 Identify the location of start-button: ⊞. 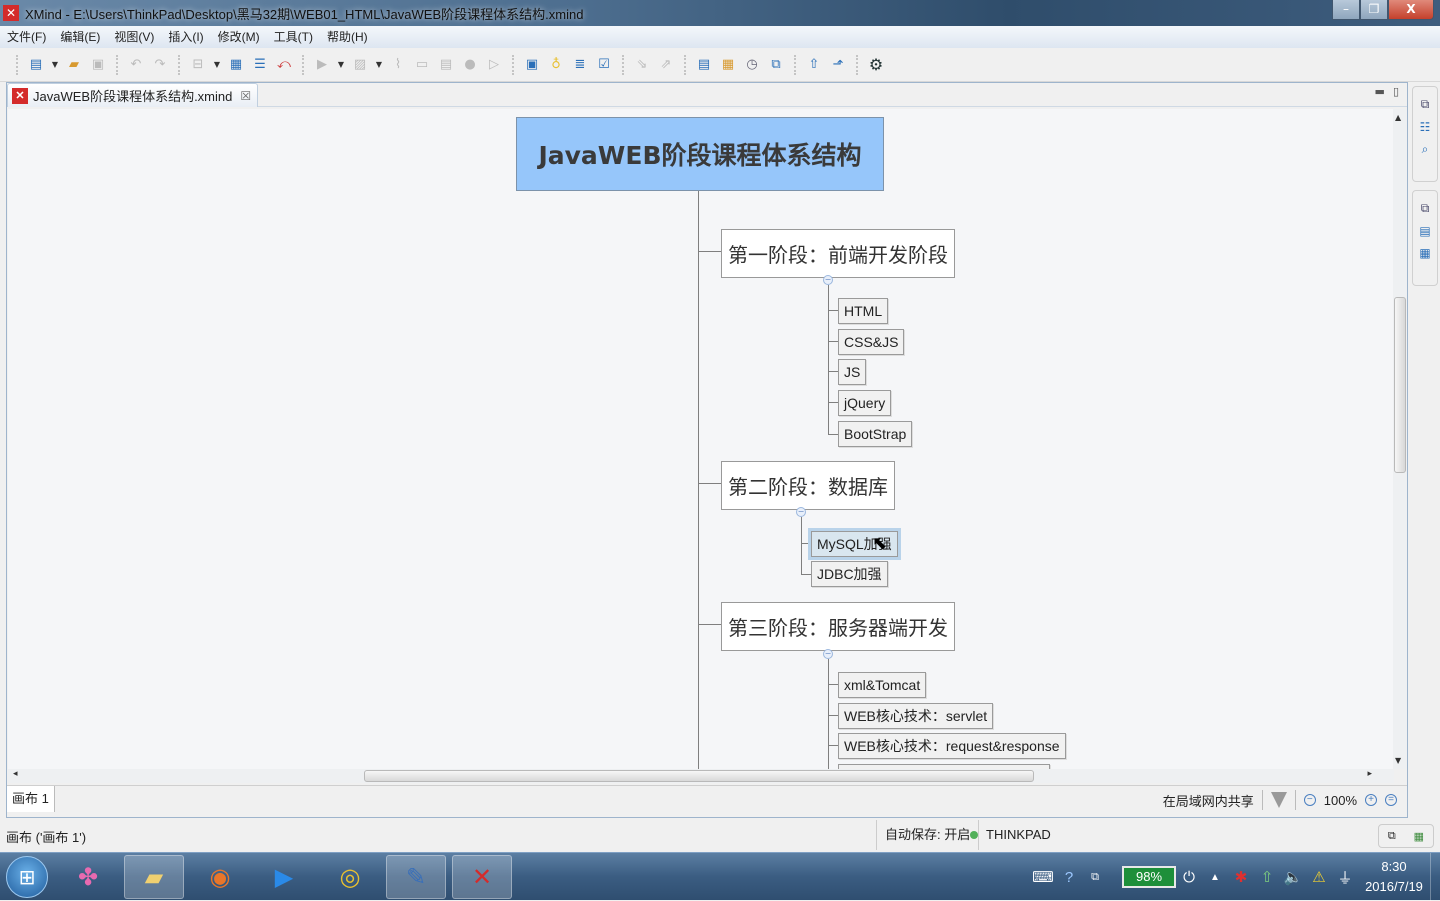
(27, 877).